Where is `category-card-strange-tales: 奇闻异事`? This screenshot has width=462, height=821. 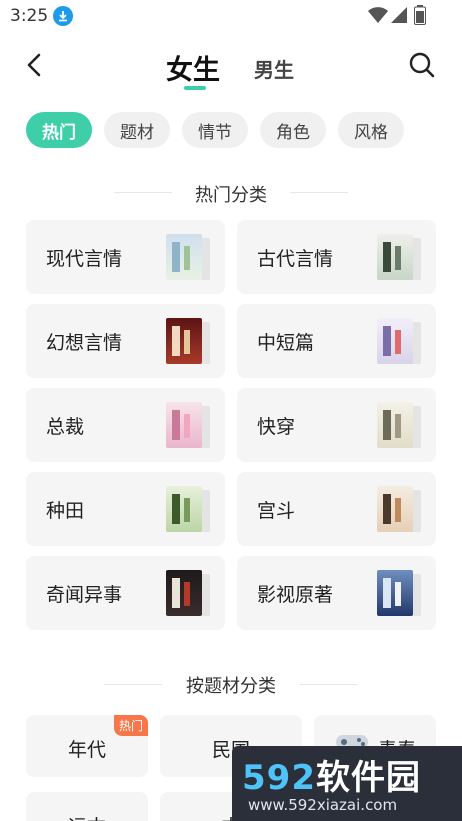
category-card-strange-tales: 奇闻异事 is located at coordinates (125, 593).